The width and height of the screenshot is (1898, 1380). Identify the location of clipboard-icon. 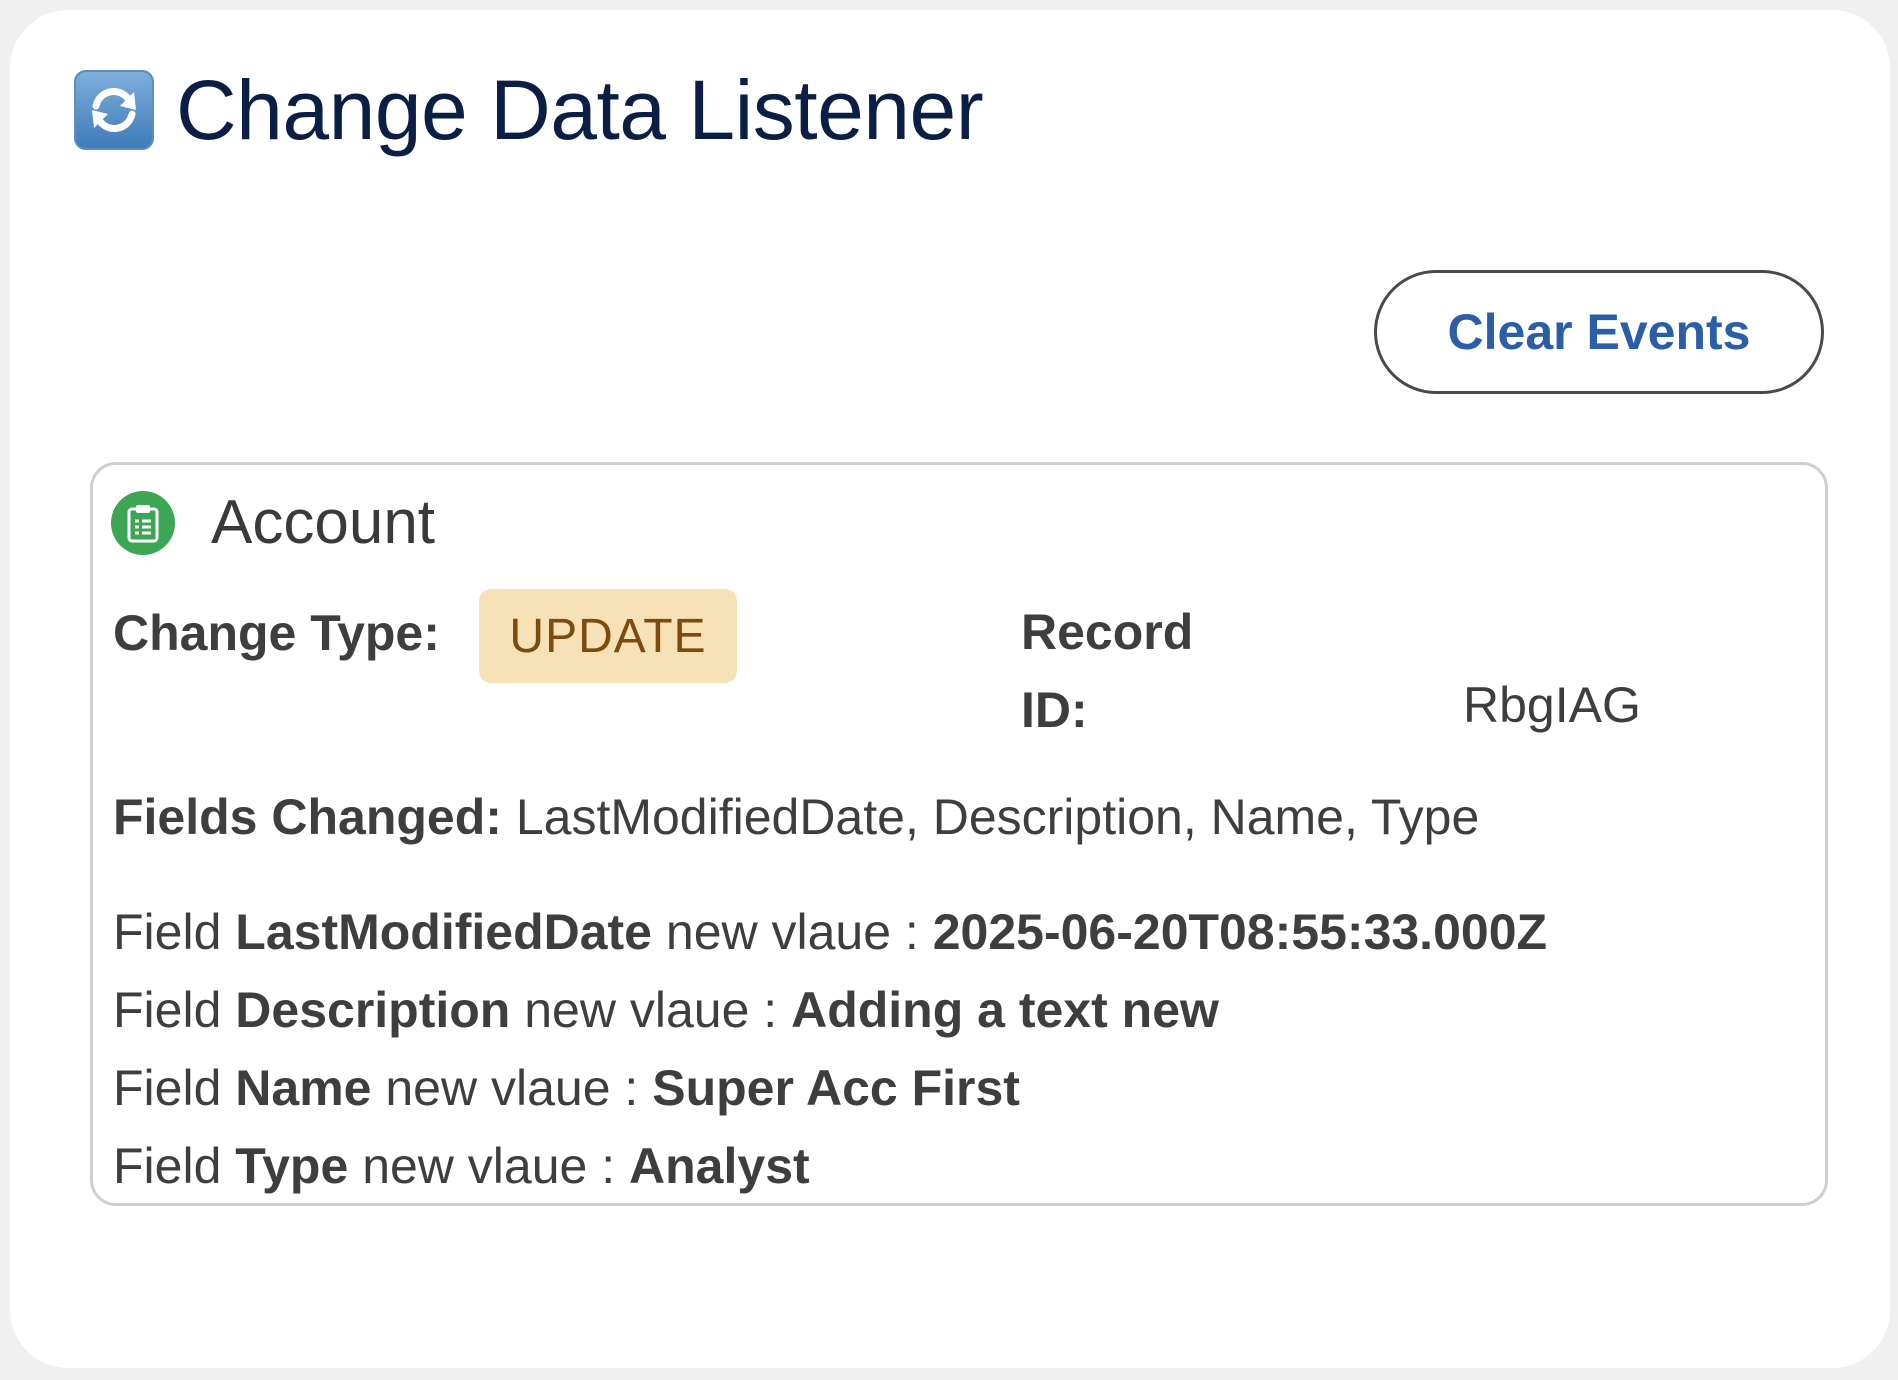
(143, 523).